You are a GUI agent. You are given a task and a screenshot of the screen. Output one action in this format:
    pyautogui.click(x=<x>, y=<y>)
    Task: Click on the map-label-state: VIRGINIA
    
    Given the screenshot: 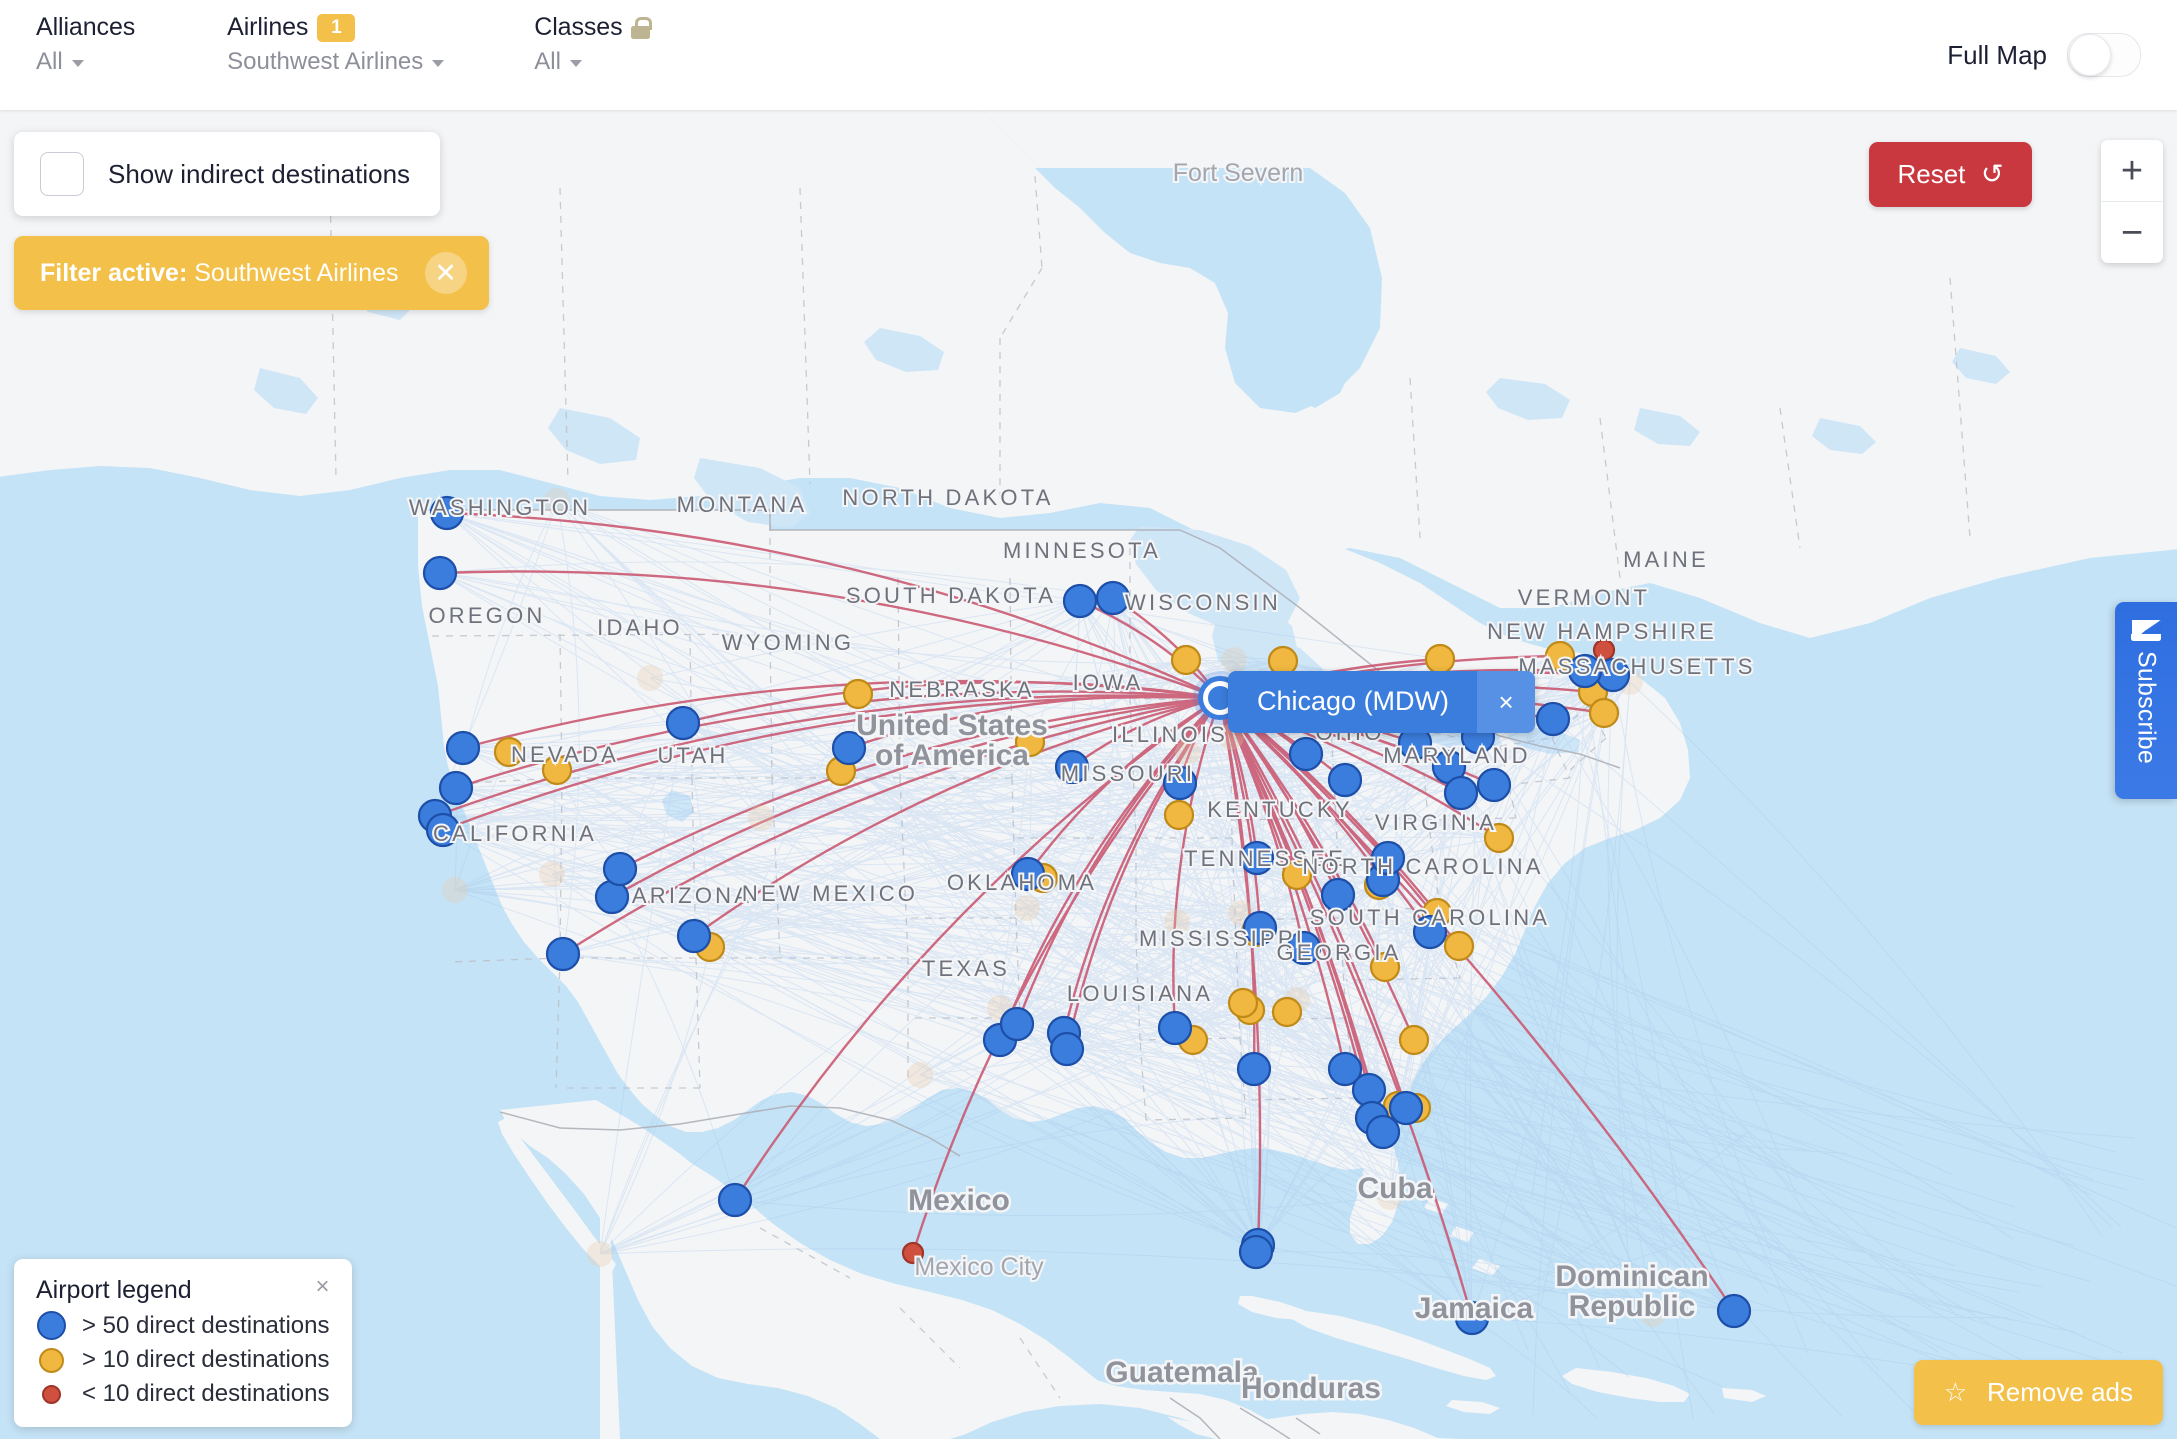 What is the action you would take?
    pyautogui.click(x=1436, y=822)
    